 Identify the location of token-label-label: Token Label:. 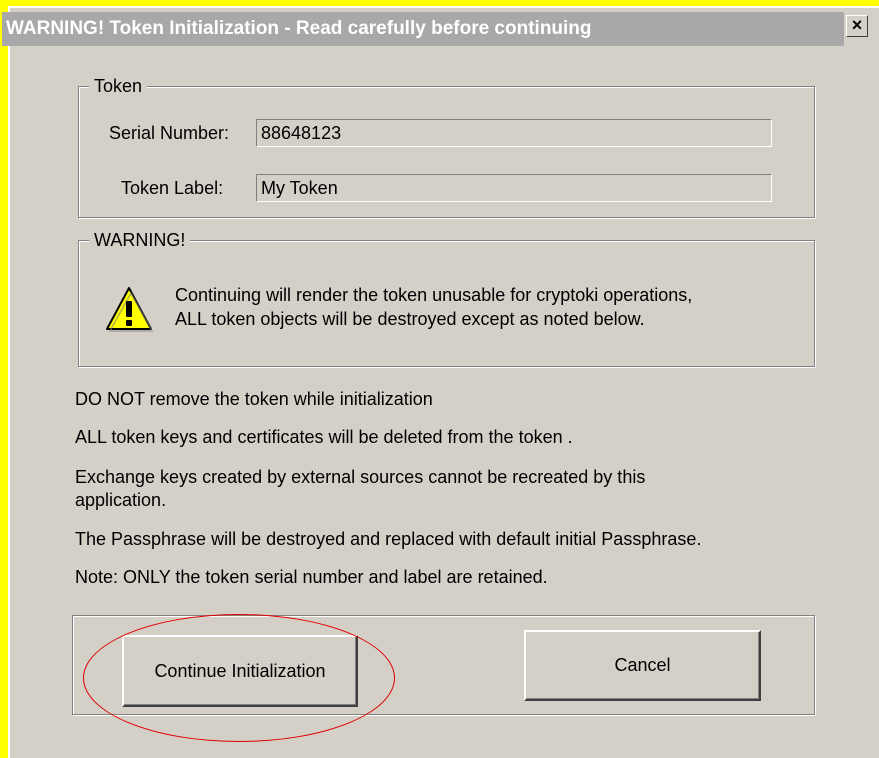
(172, 188).